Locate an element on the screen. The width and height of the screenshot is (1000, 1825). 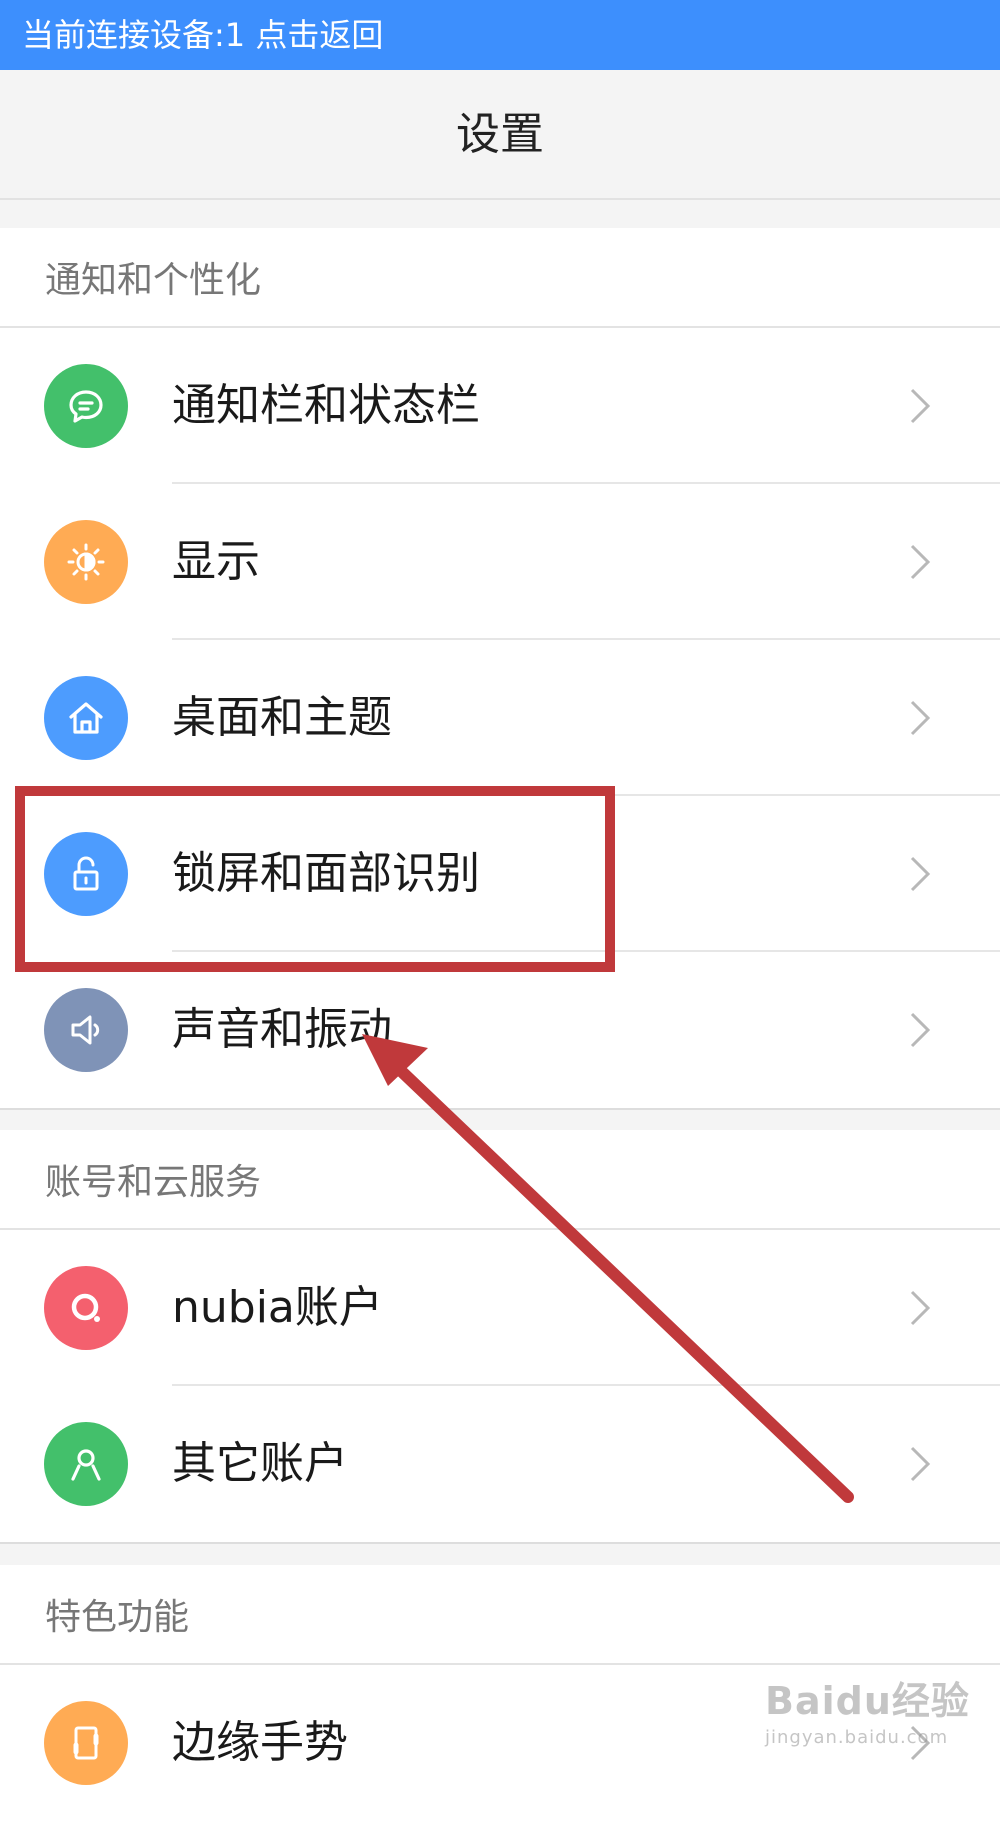
title-bar: 设置 is located at coordinates (500, 135).